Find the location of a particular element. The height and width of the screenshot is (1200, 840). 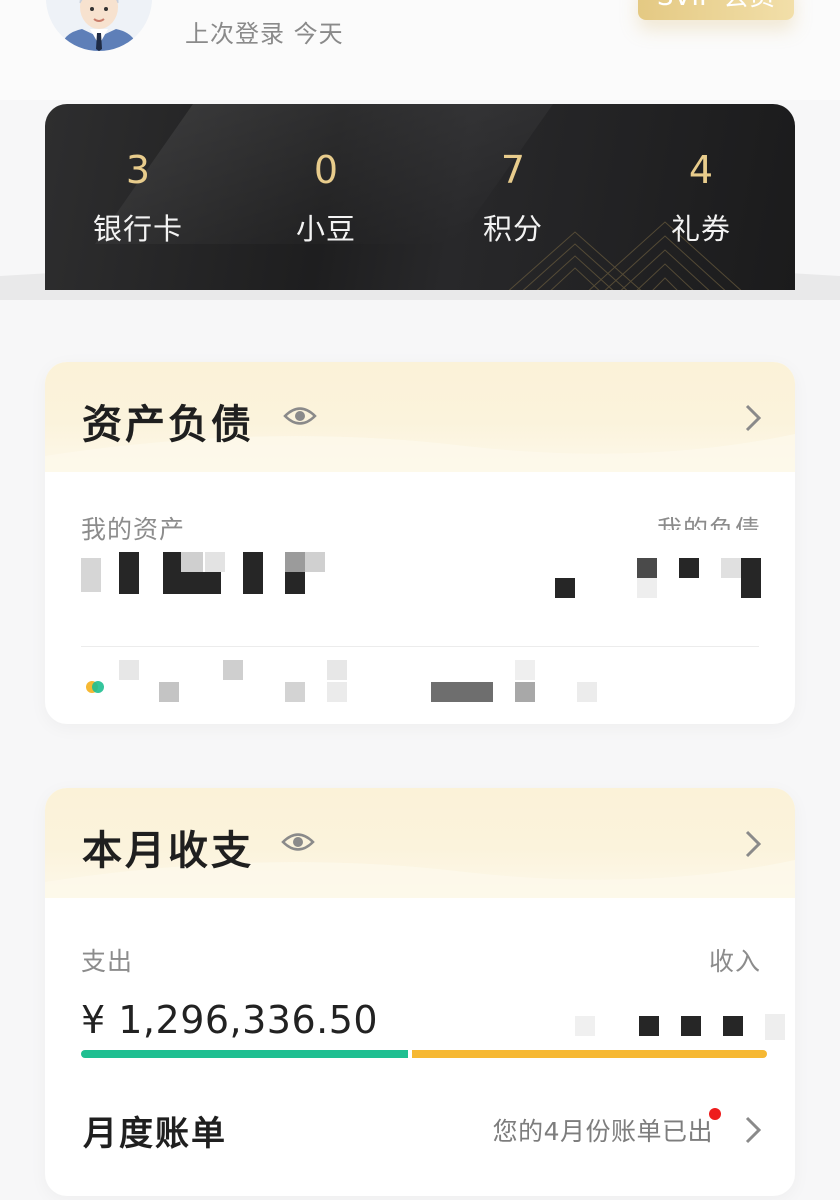

expense-amount: ¥ 1,296,336.50 is located at coordinates (230, 1020).